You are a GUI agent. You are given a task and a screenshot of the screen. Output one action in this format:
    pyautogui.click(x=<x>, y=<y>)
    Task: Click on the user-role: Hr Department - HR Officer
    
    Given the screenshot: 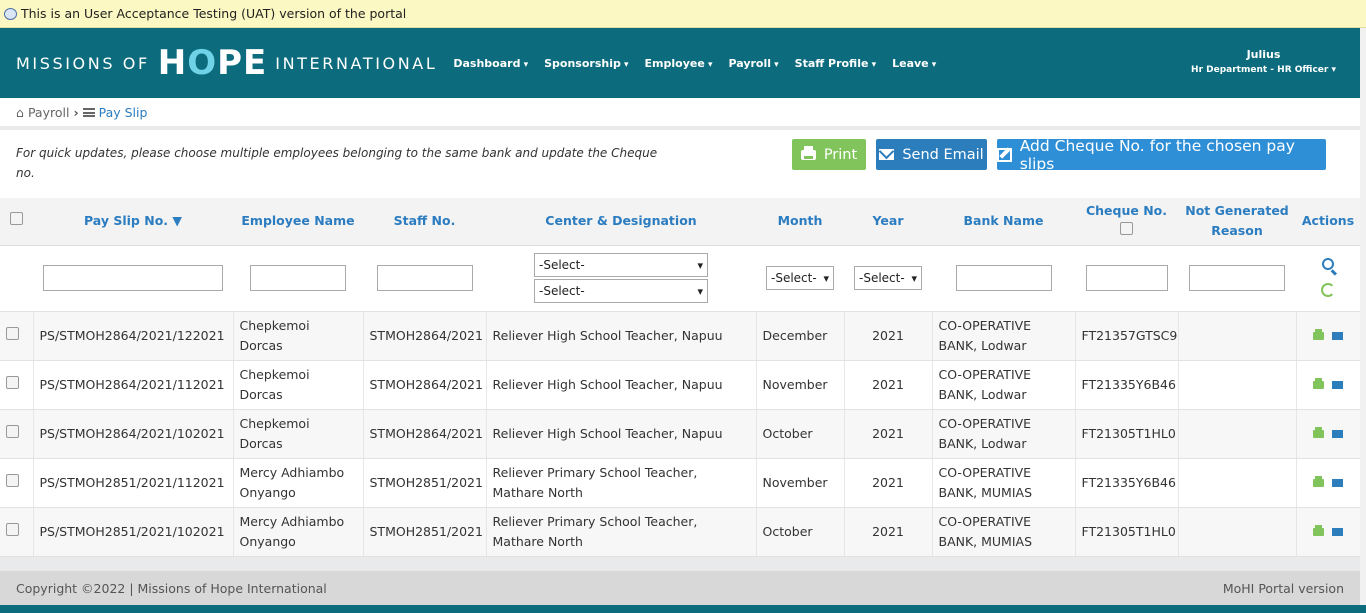 What is the action you would take?
    pyautogui.click(x=1263, y=70)
    